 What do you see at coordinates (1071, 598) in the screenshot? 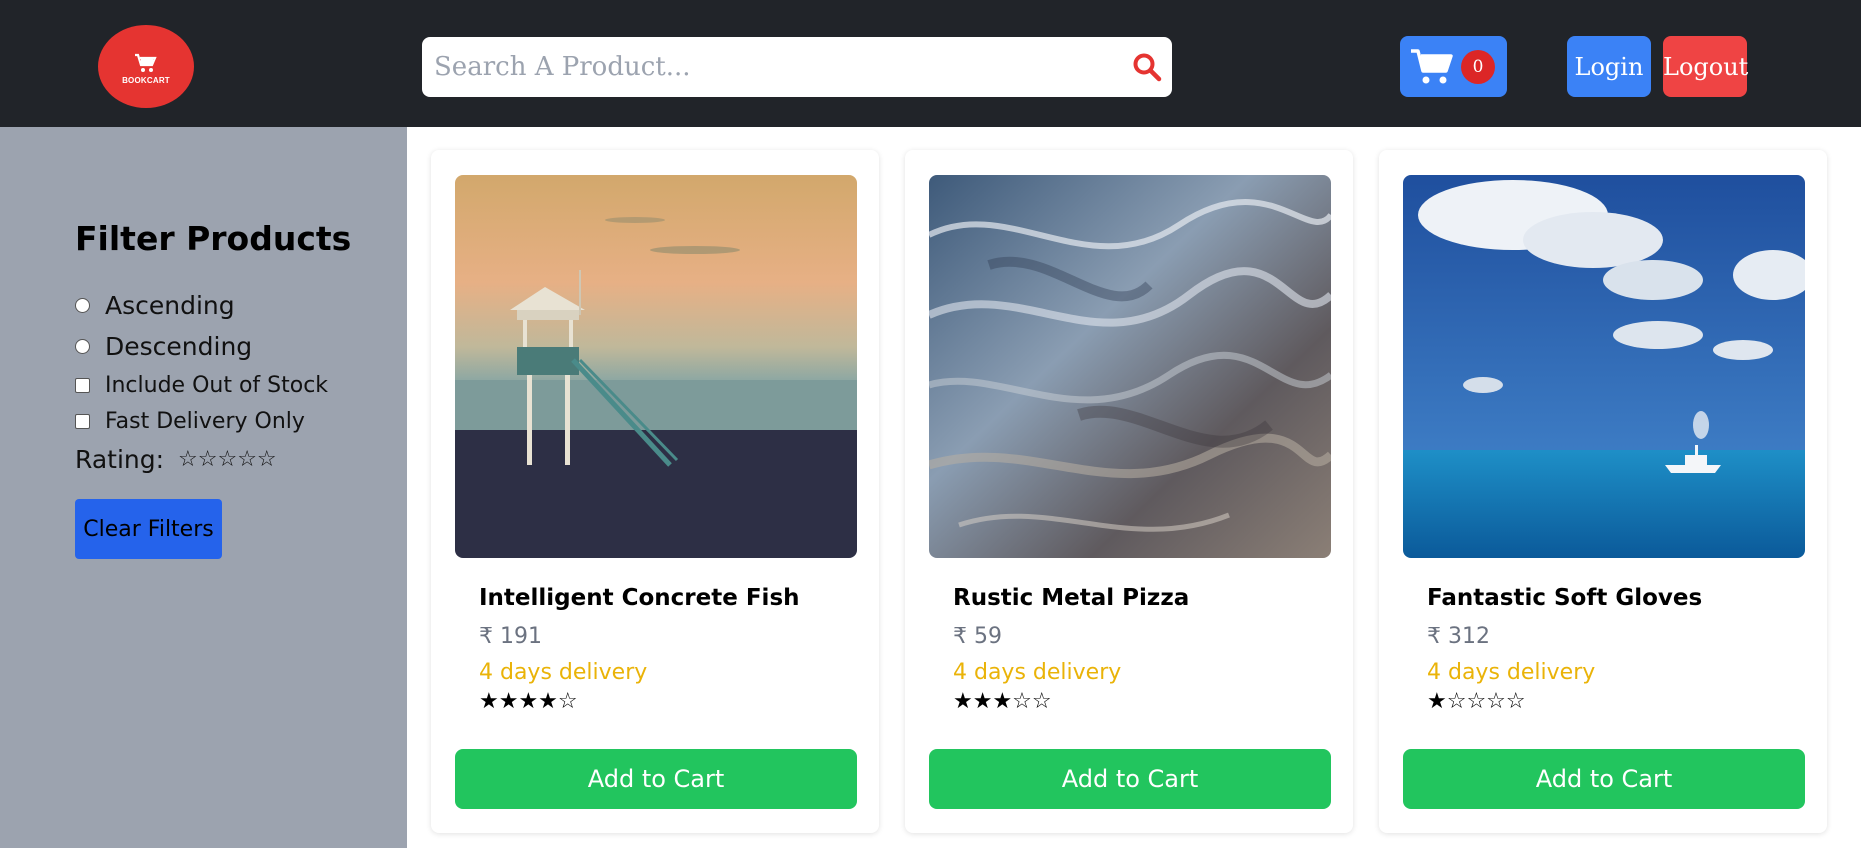
I see `product-name: Rustic Metal Pizza` at bounding box center [1071, 598].